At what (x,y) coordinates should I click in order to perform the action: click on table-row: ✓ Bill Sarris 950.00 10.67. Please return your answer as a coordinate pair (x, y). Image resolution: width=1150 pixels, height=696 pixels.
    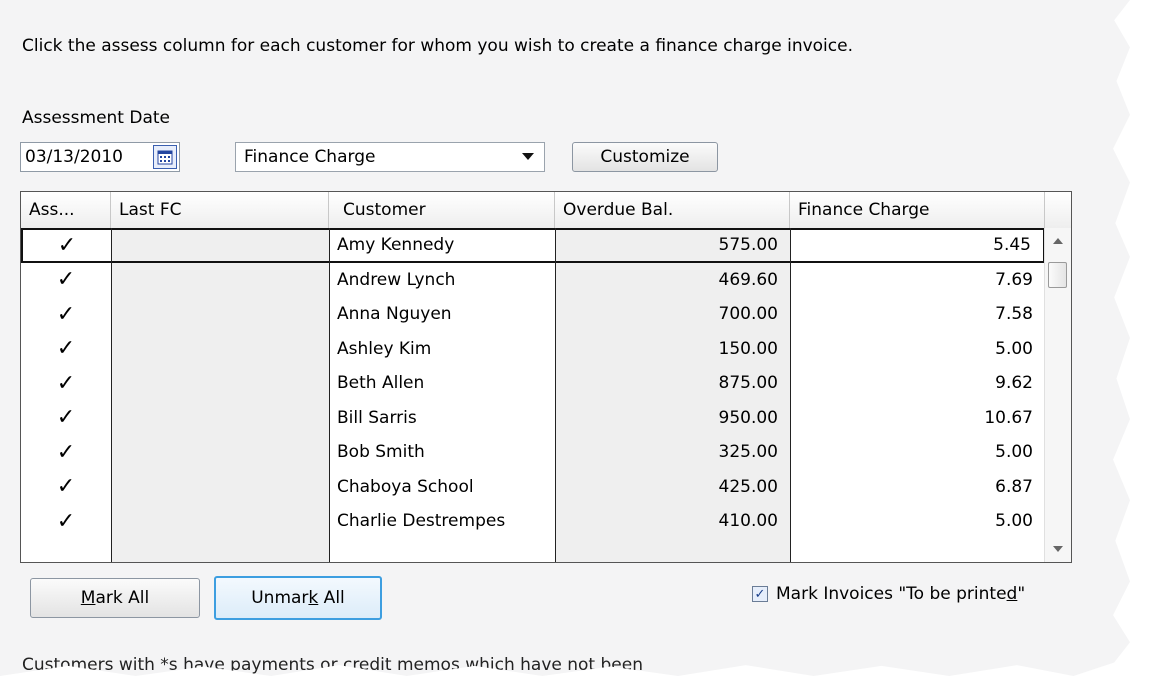
    Looking at the image, I should click on (533, 418).